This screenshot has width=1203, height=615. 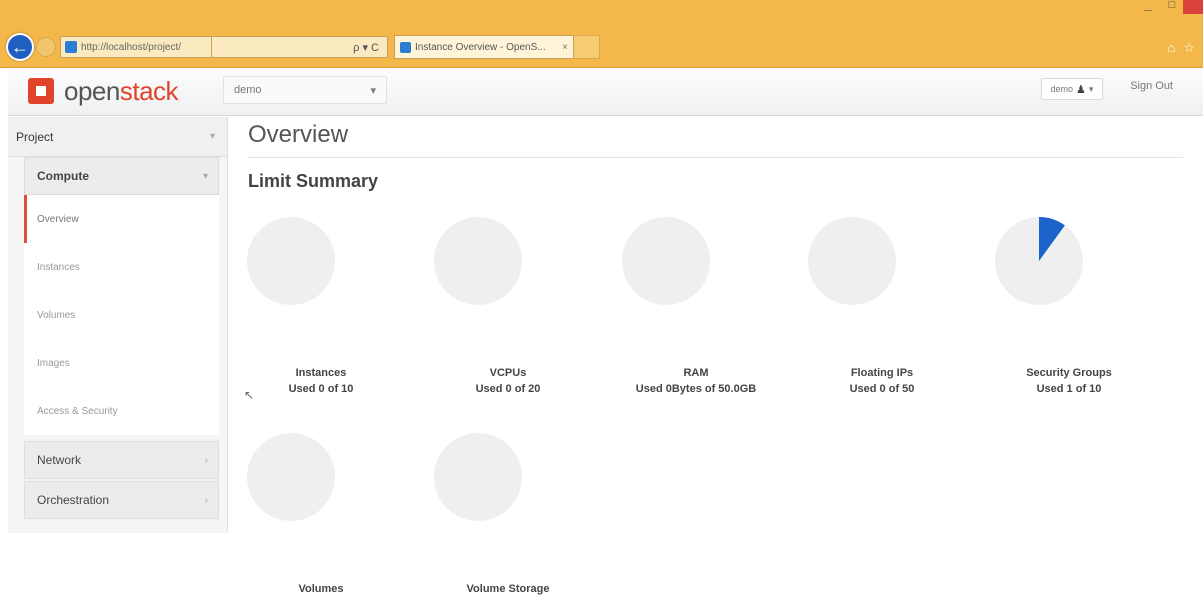 What do you see at coordinates (77, 411) in the screenshot?
I see `sidebar-item-label: Access & Security` at bounding box center [77, 411].